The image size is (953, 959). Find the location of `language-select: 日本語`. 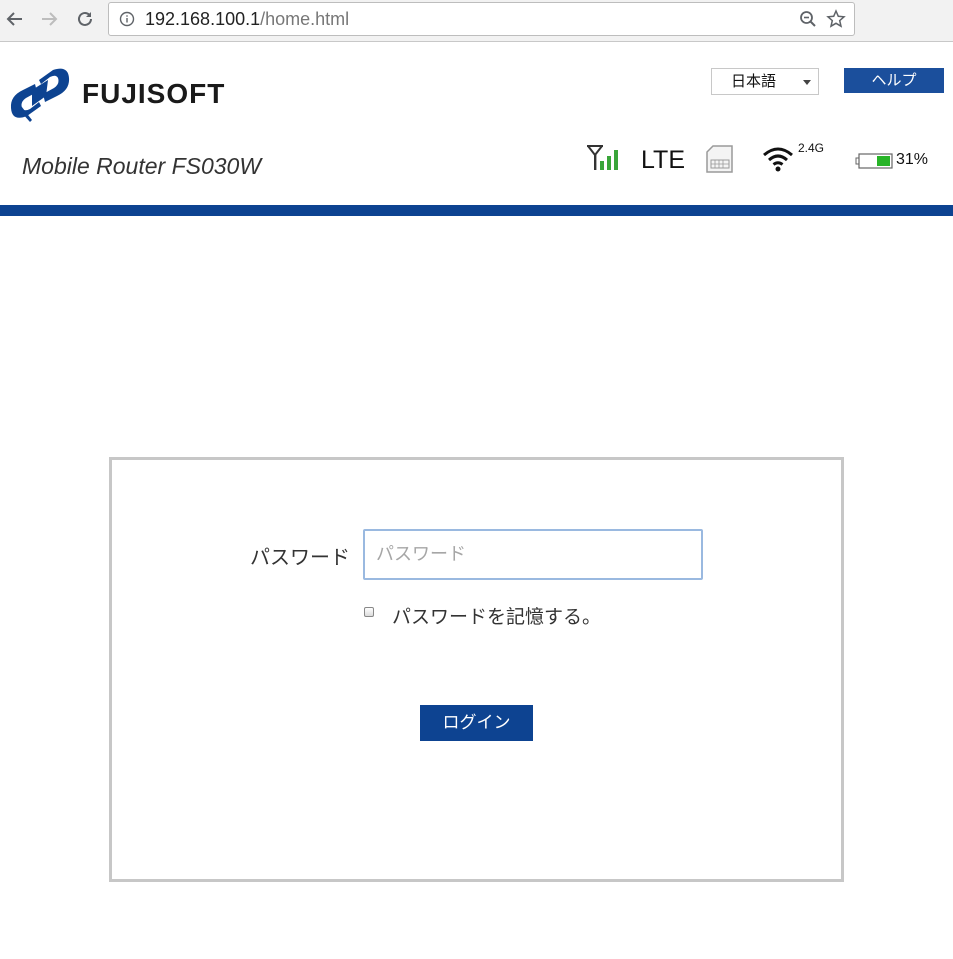

language-select: 日本語 is located at coordinates (765, 81).